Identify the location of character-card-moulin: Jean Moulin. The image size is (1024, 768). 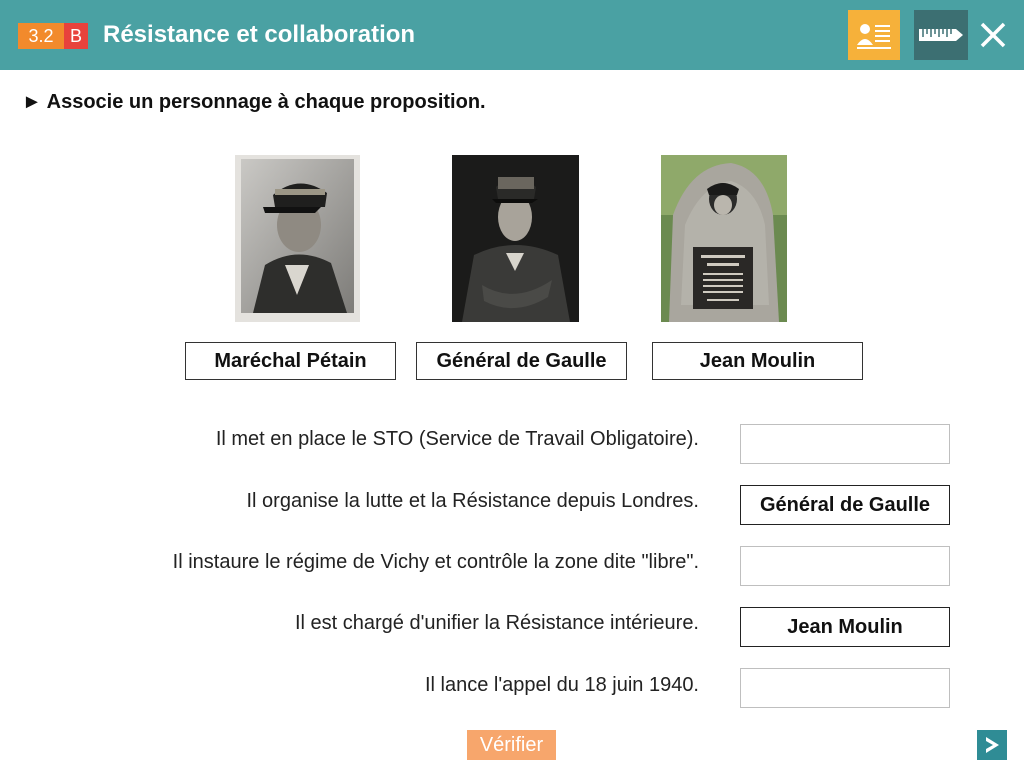
(757, 361).